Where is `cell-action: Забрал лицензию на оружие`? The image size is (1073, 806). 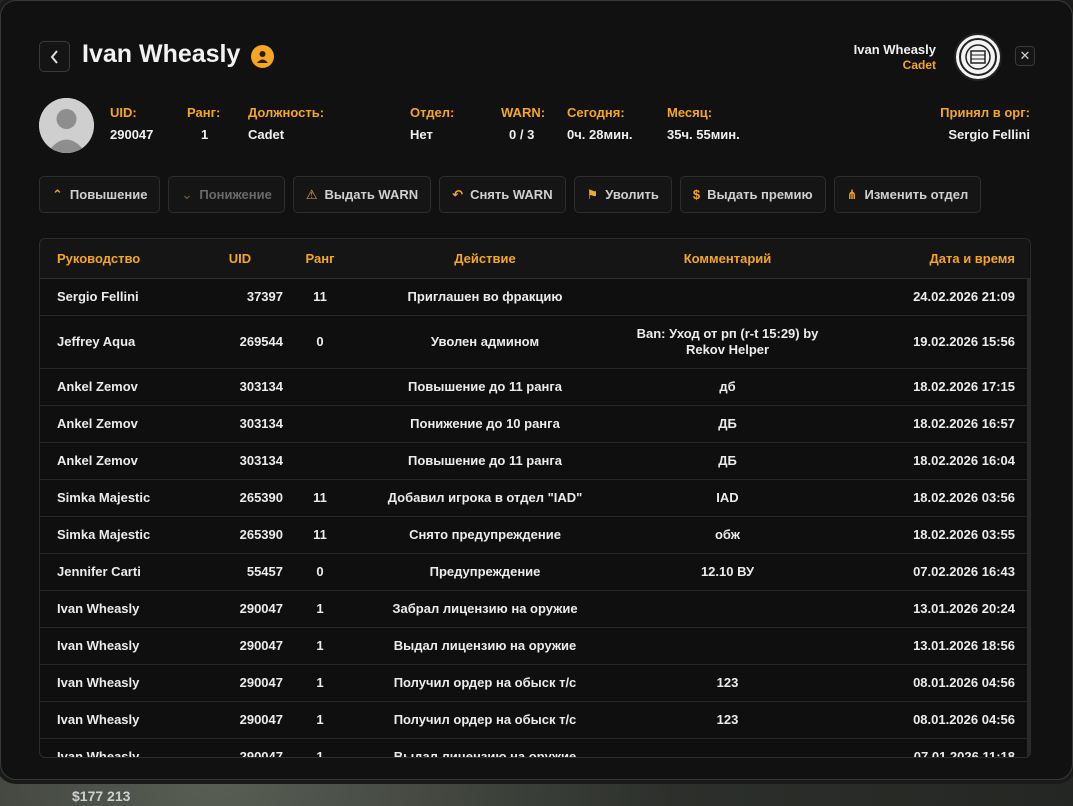 cell-action: Забрал лицензию на оружие is located at coordinates (485, 609).